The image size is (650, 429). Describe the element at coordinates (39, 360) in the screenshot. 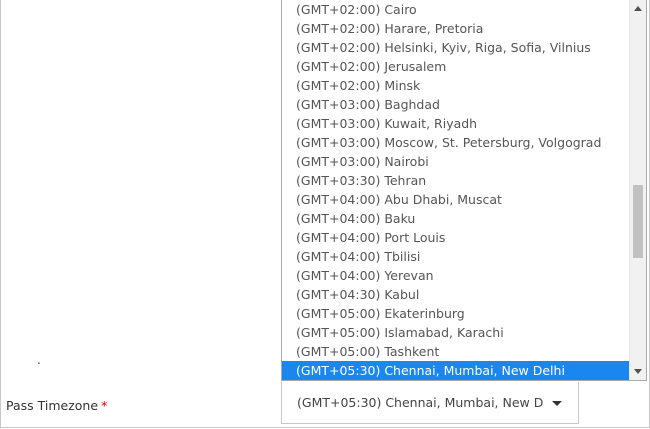

I see `stray-mark: .` at that location.